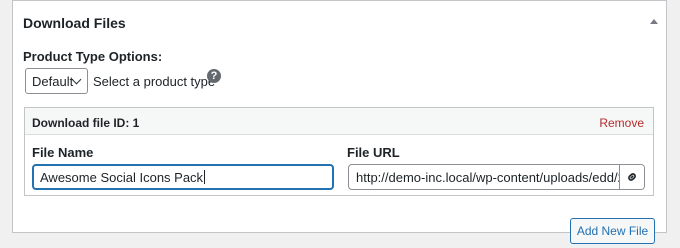 This screenshot has height=248, width=680. What do you see at coordinates (631, 177) in the screenshot?
I see `link-icon` at bounding box center [631, 177].